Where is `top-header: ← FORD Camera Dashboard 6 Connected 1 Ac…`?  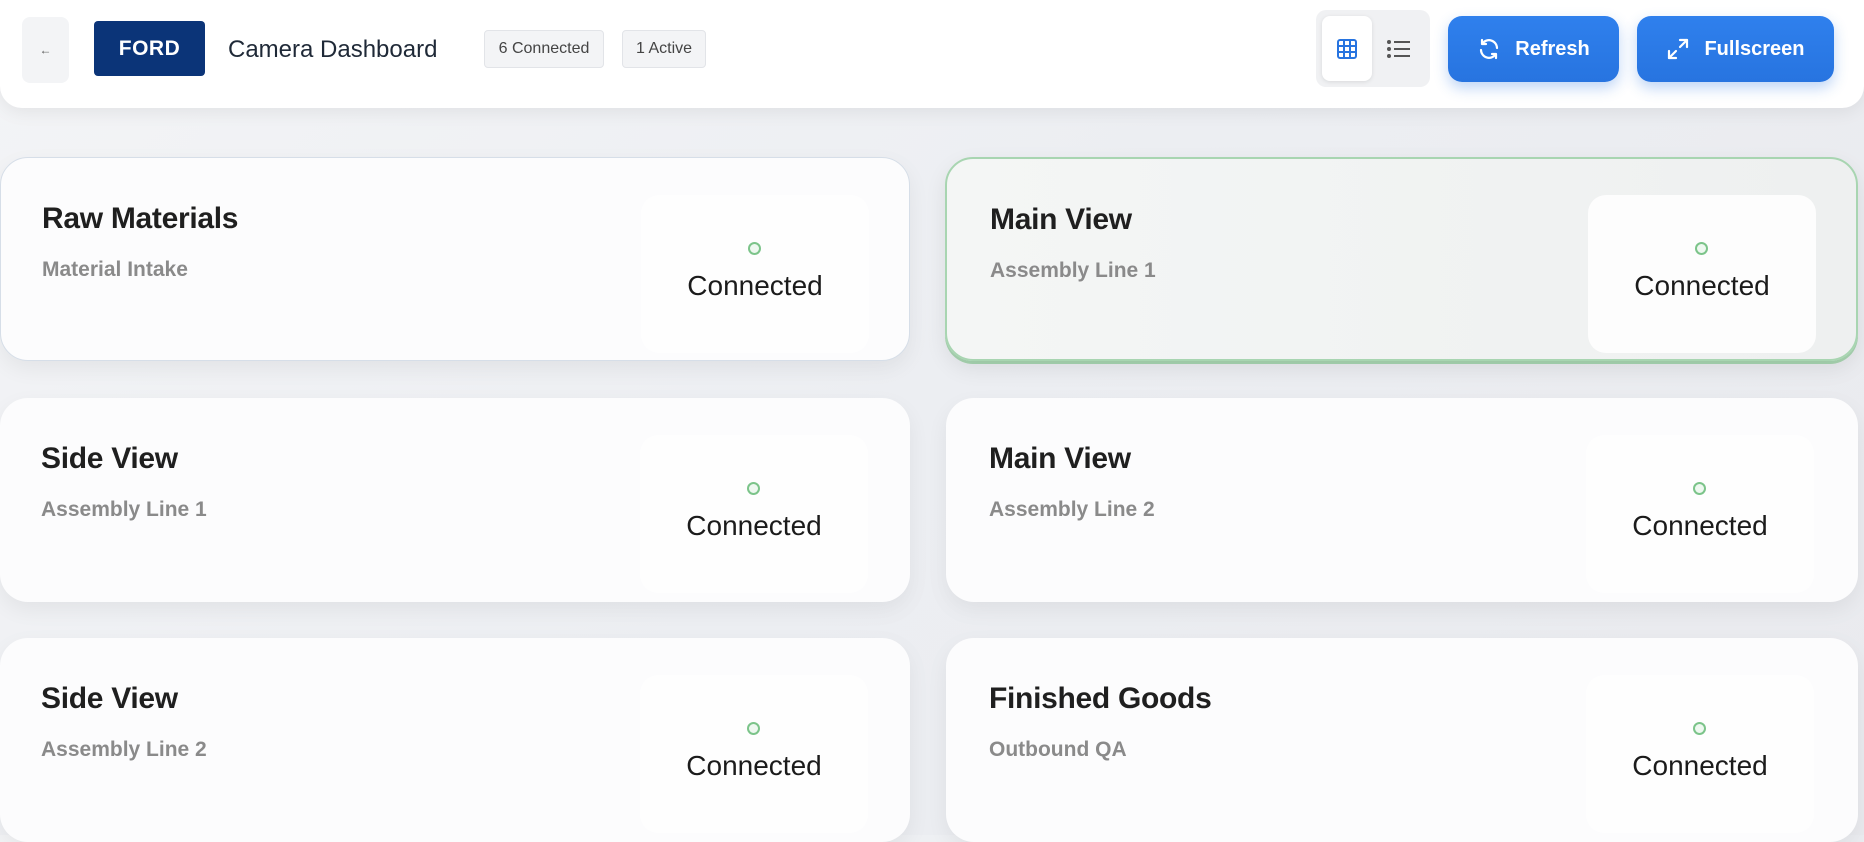
top-header: ← FORD Camera Dashboard 6 Connected 1 Ac… is located at coordinates (932, 54).